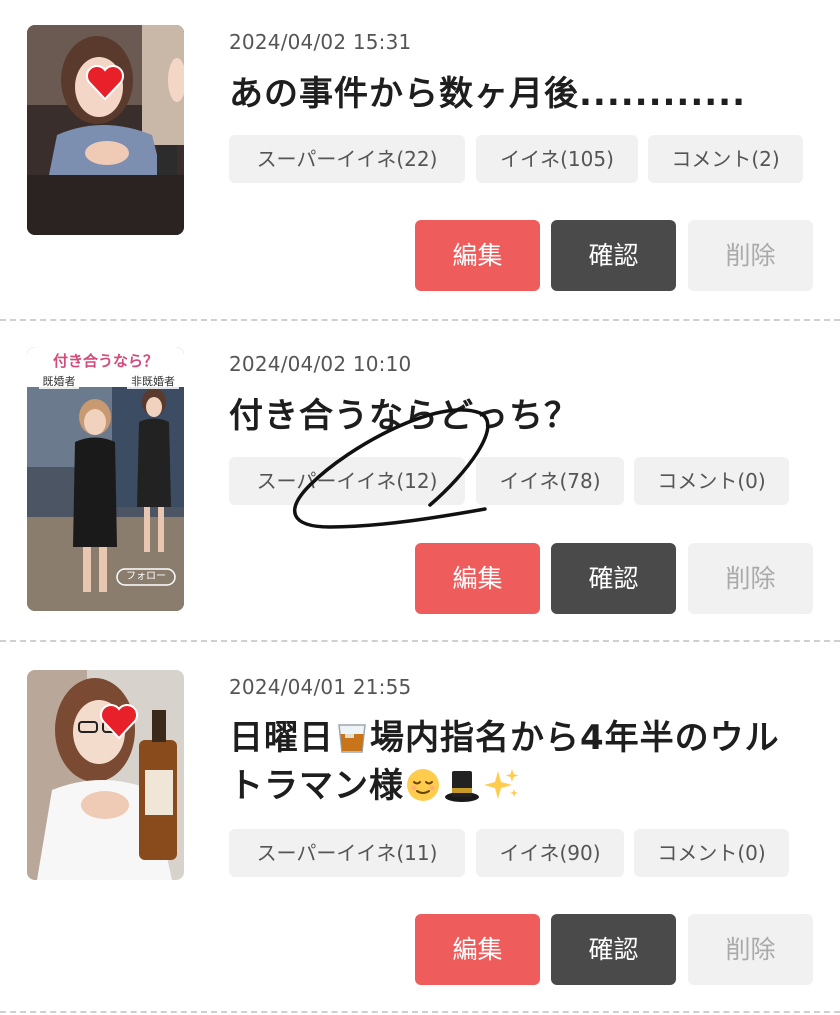  Describe the element at coordinates (711, 853) in the screenshot. I see `comment-count: コメント(0)` at that location.